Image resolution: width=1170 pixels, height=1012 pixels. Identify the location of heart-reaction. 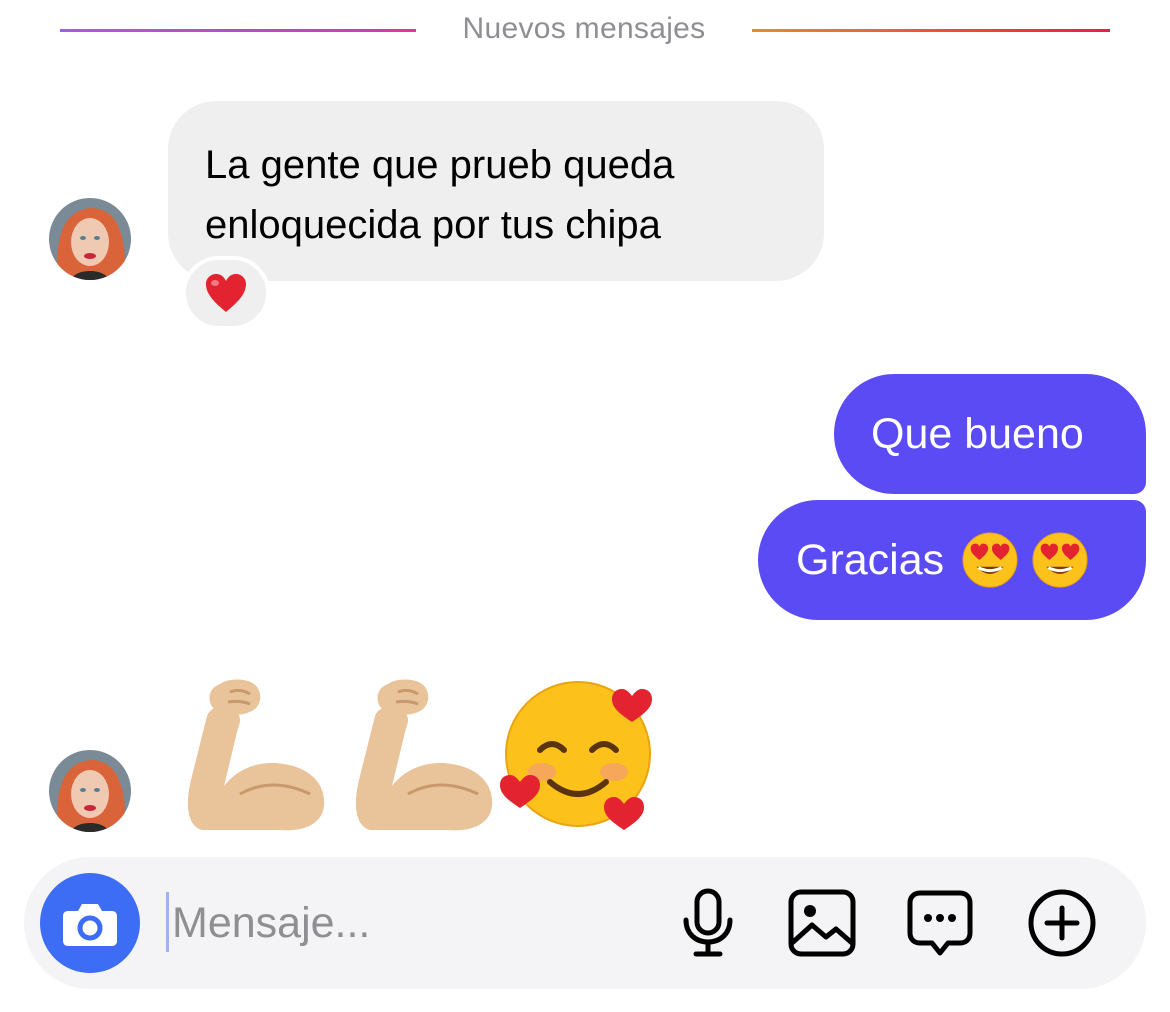
(226, 293).